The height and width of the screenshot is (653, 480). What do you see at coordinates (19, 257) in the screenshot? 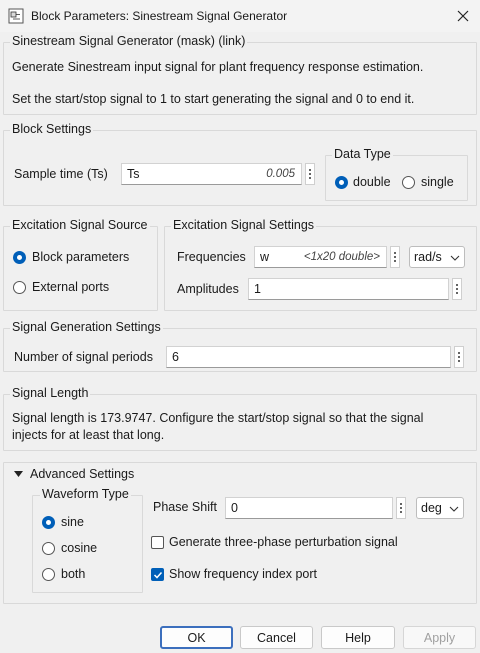
I see `source-block-parameters-radio` at bounding box center [19, 257].